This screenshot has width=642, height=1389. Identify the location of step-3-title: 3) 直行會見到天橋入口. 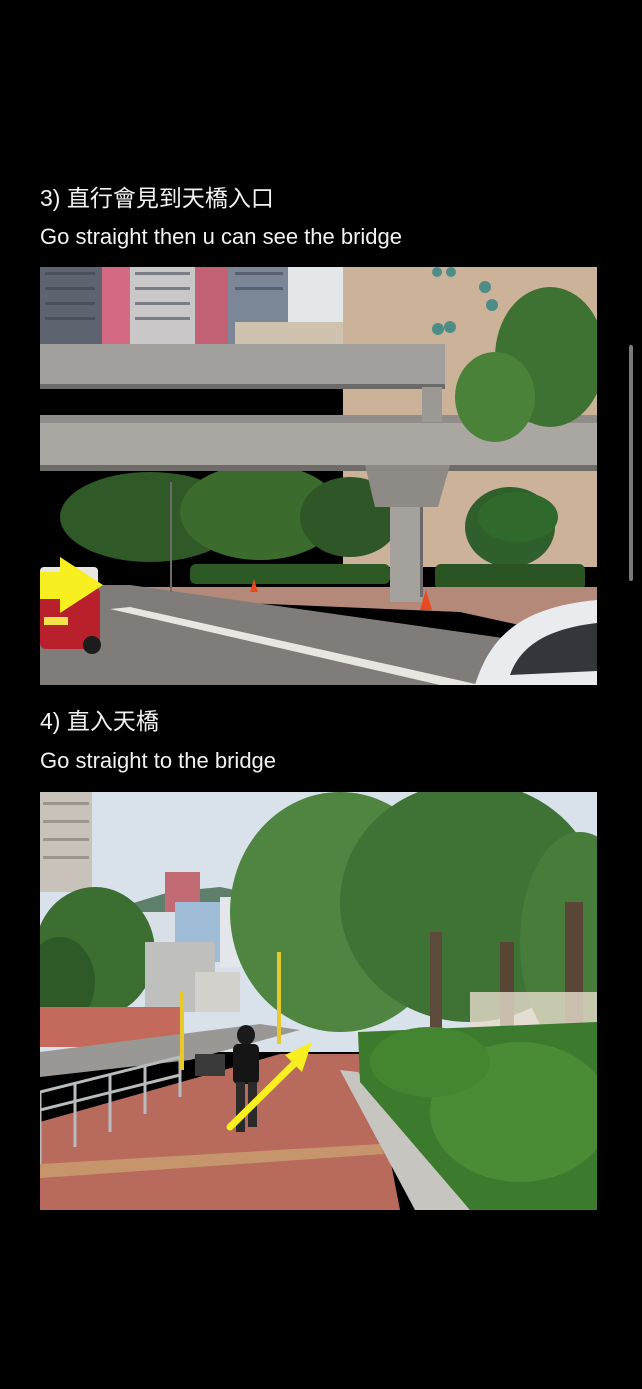
(157, 198).